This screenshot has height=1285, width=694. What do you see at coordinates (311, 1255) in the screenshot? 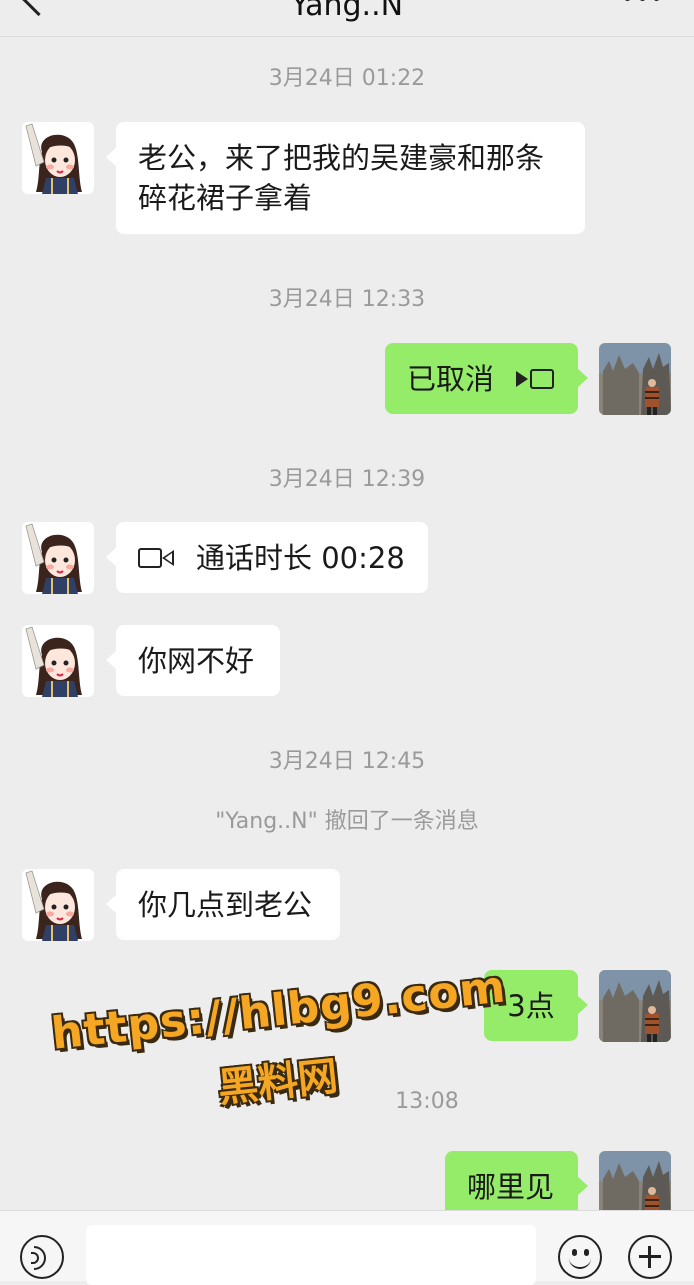
I see `message-input` at bounding box center [311, 1255].